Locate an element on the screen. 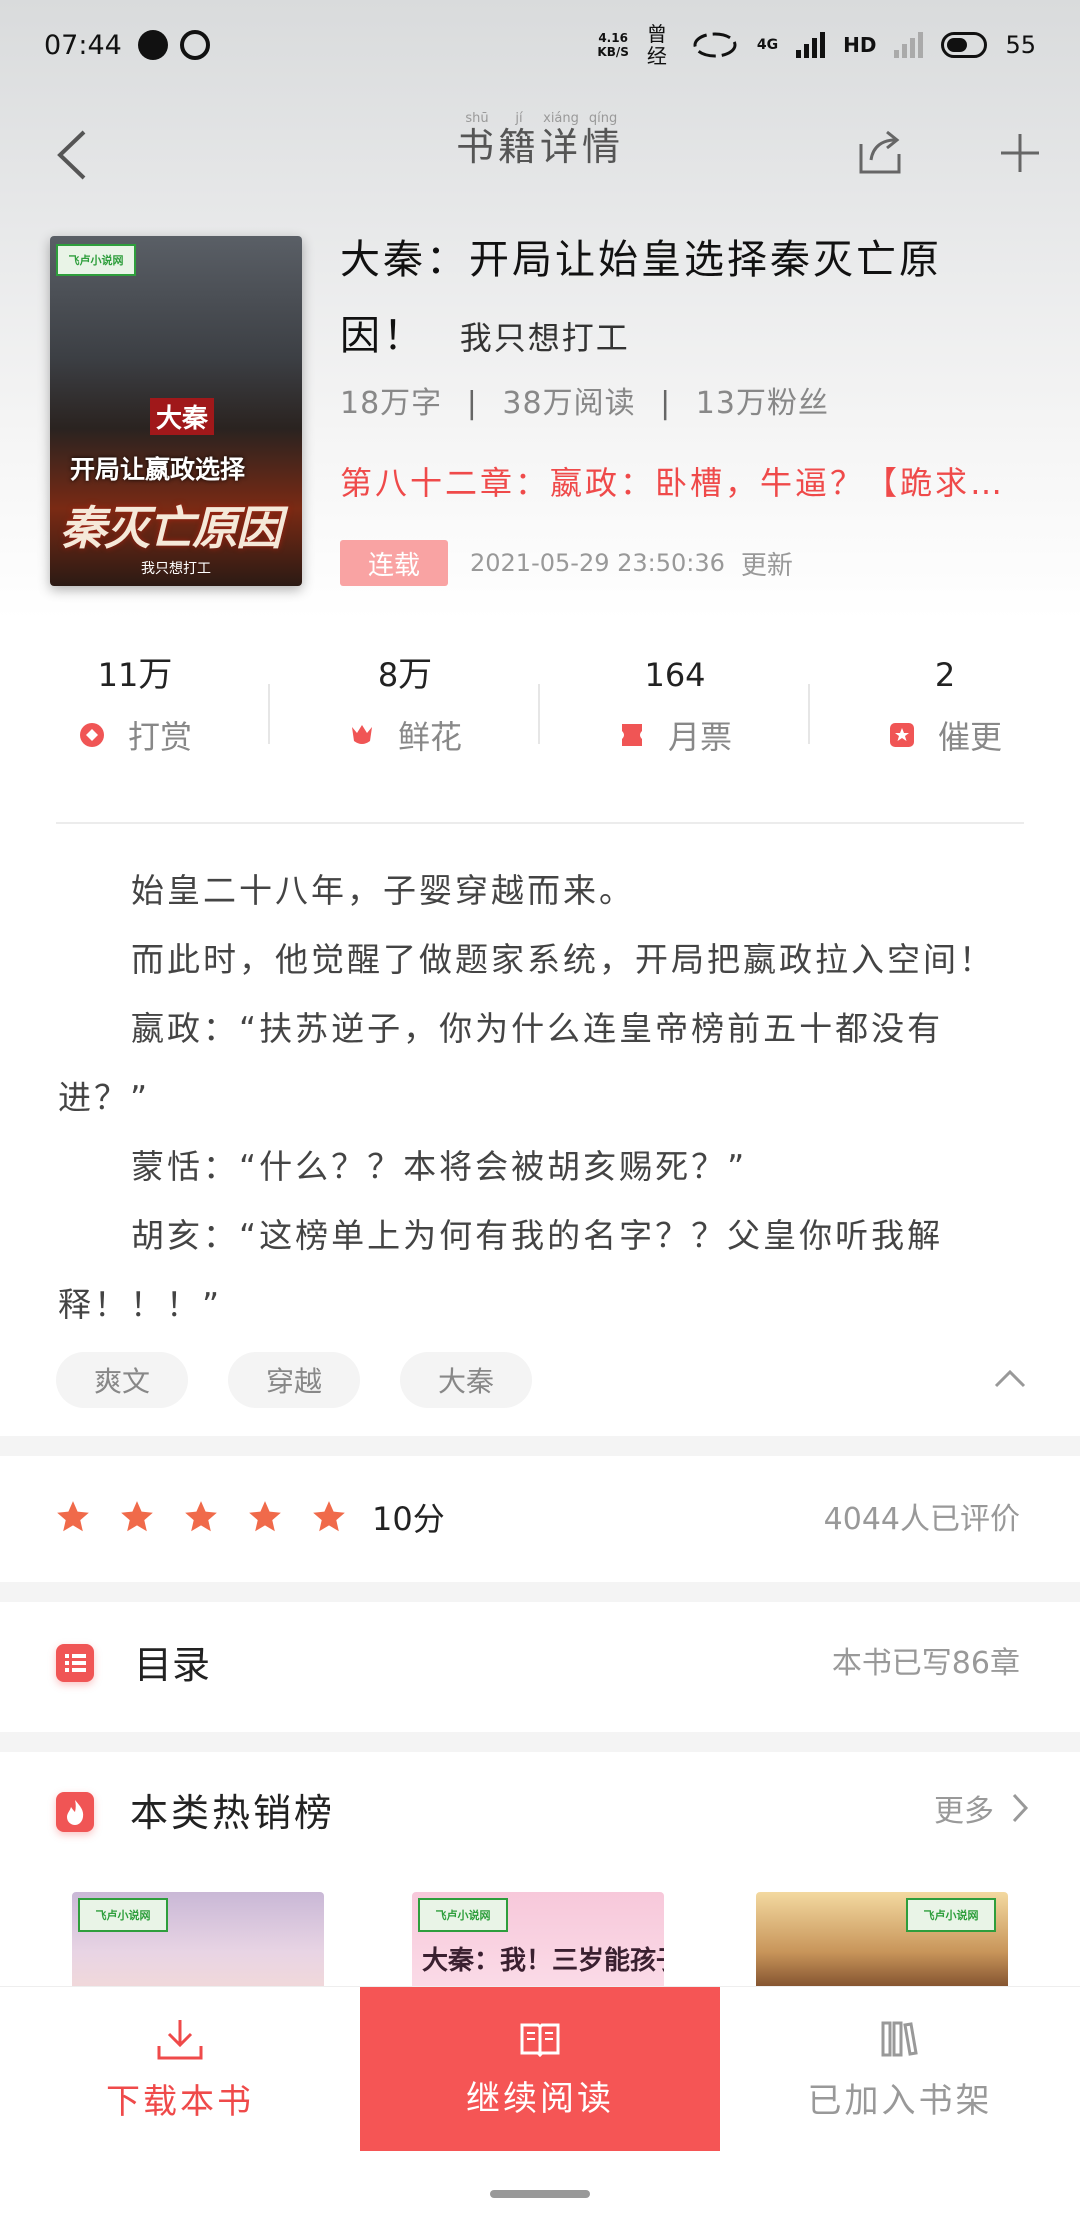  chapter-count: 本书已写86章 is located at coordinates (925, 1663).